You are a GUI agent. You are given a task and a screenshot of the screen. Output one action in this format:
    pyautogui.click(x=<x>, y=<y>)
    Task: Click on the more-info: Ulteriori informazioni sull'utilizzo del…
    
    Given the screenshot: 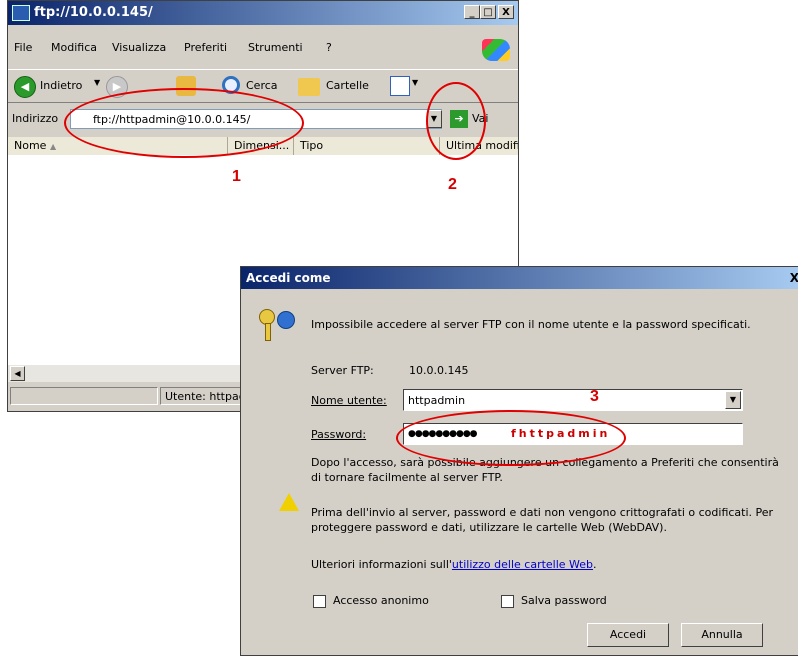 What is the action you would take?
    pyautogui.click(x=454, y=564)
    